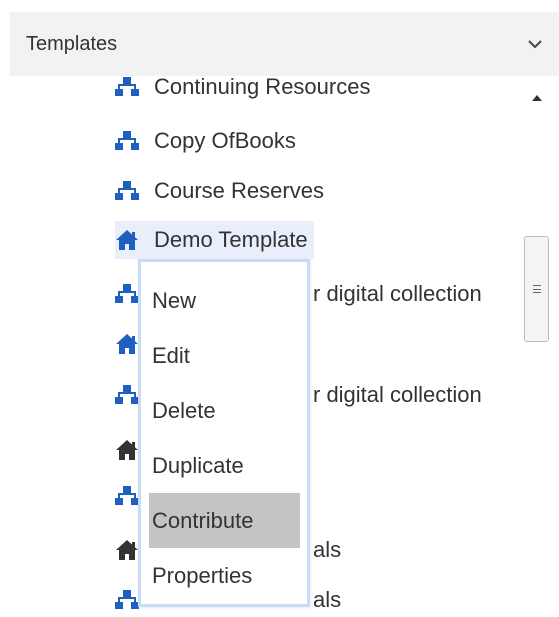  What do you see at coordinates (72, 43) in the screenshot?
I see `panel-title: Templates` at bounding box center [72, 43].